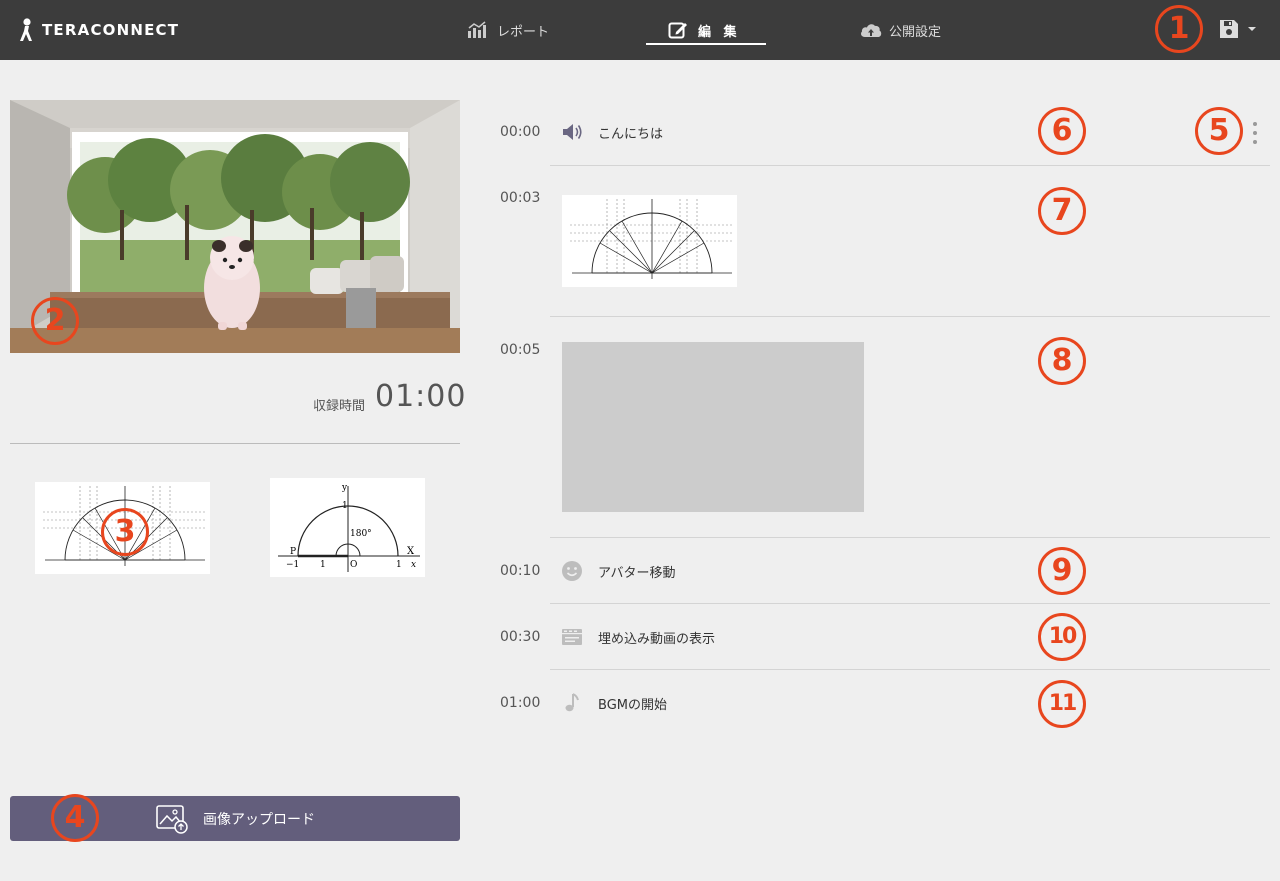  I want to click on timeline-item-label: こんにちは, so click(630, 132).